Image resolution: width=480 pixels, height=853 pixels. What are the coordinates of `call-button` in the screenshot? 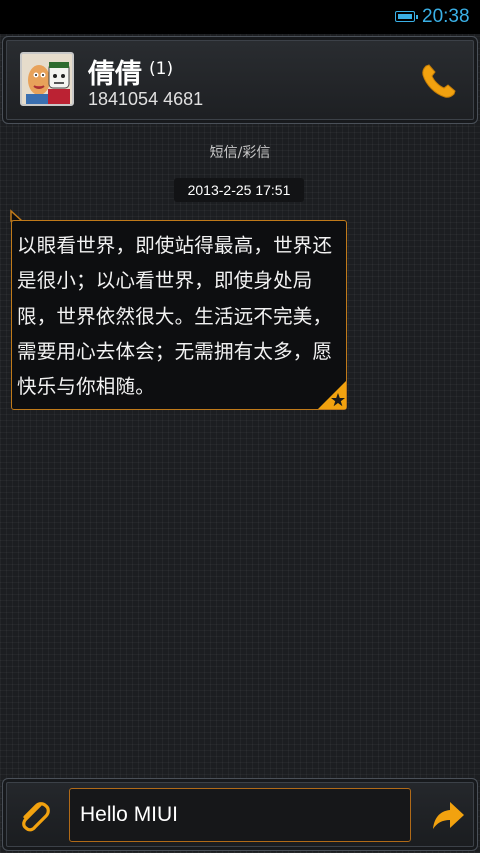 It's located at (439, 81).